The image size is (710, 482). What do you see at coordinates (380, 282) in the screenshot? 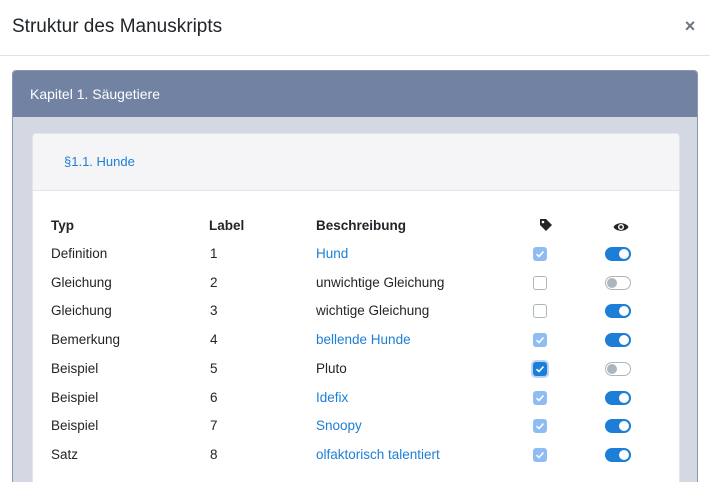
I see `row-description: unwichtige Gleichung` at bounding box center [380, 282].